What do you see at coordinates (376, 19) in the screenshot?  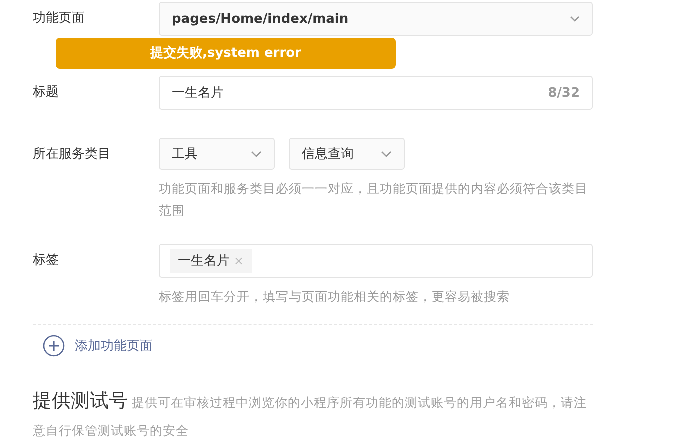 I see `page-select: pages/Home/index/main` at bounding box center [376, 19].